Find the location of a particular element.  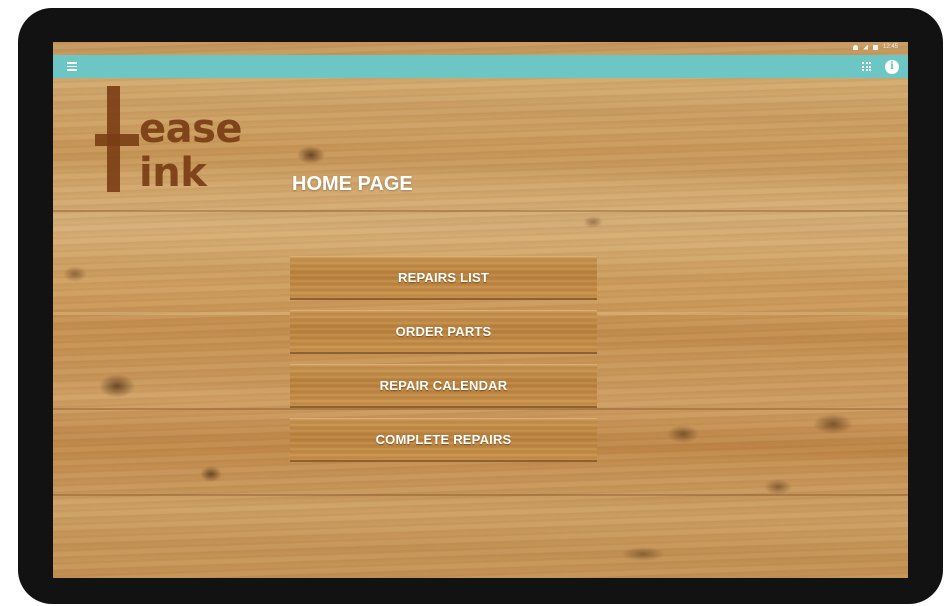

repair-calendar-button: REPAIR CALENDAR is located at coordinates (443, 386).